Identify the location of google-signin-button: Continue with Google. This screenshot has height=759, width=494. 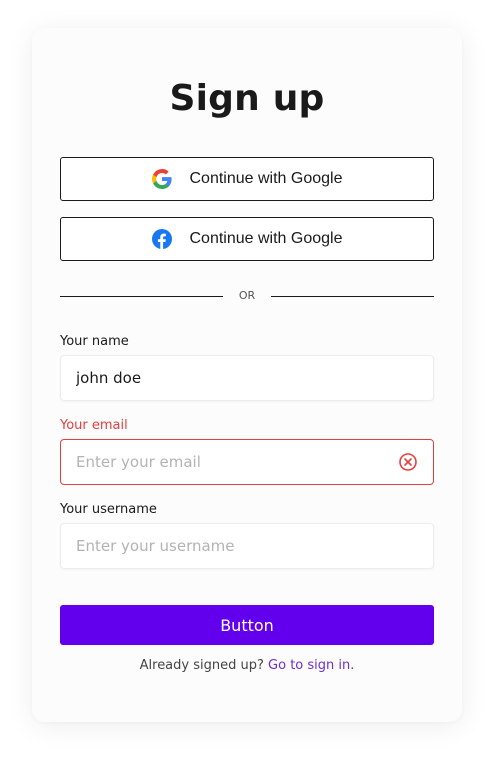
(247, 179).